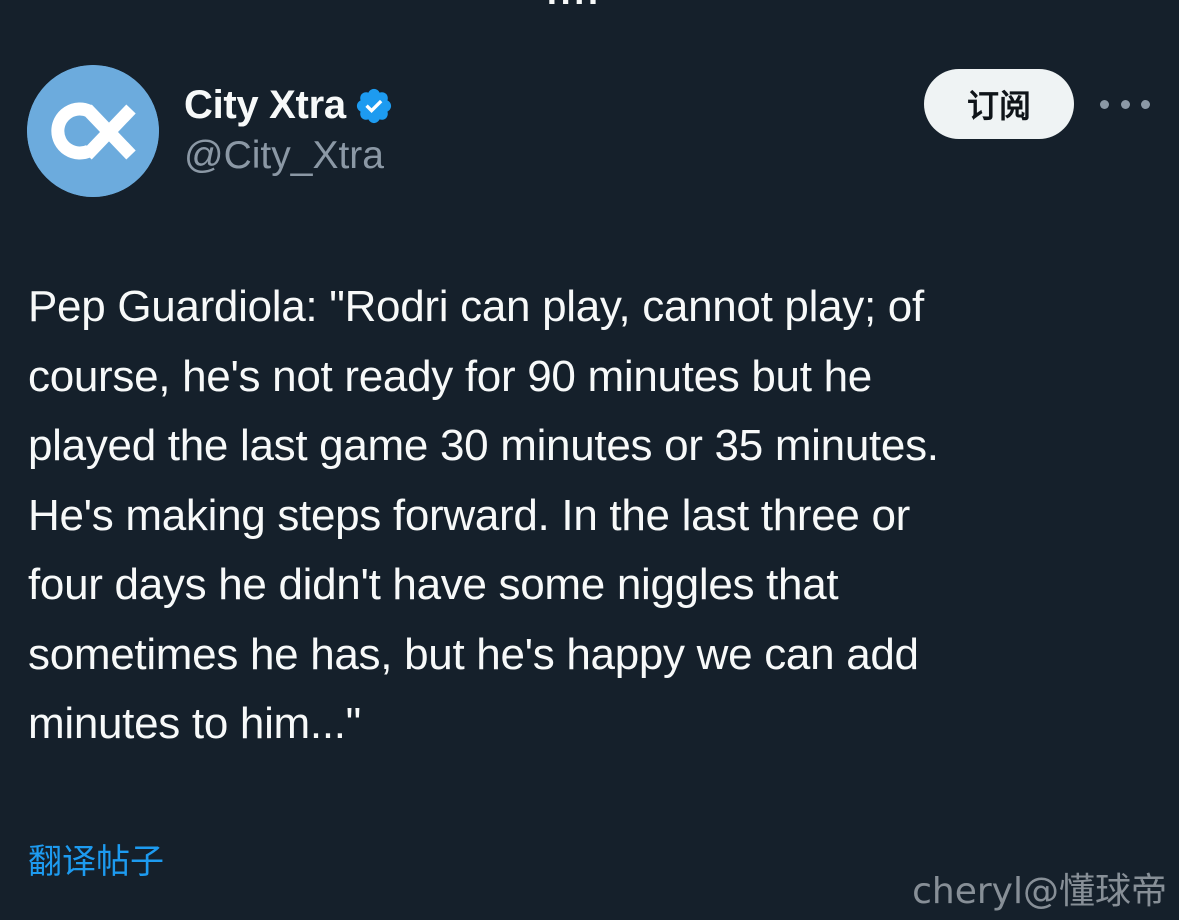 This screenshot has width=1179, height=920. I want to click on avatar, so click(93, 131).